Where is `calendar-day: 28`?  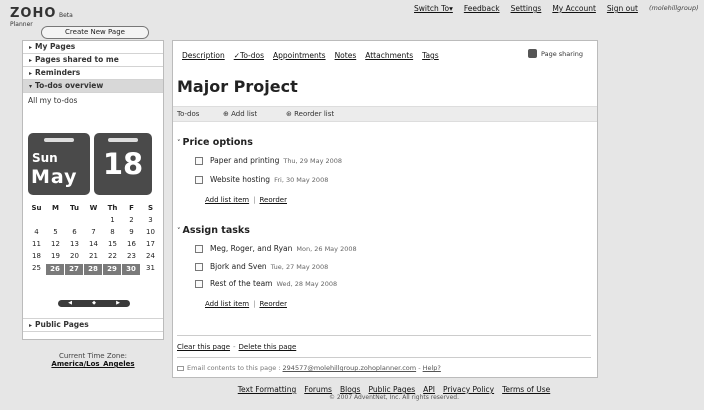 calendar-day: 28 is located at coordinates (93, 269).